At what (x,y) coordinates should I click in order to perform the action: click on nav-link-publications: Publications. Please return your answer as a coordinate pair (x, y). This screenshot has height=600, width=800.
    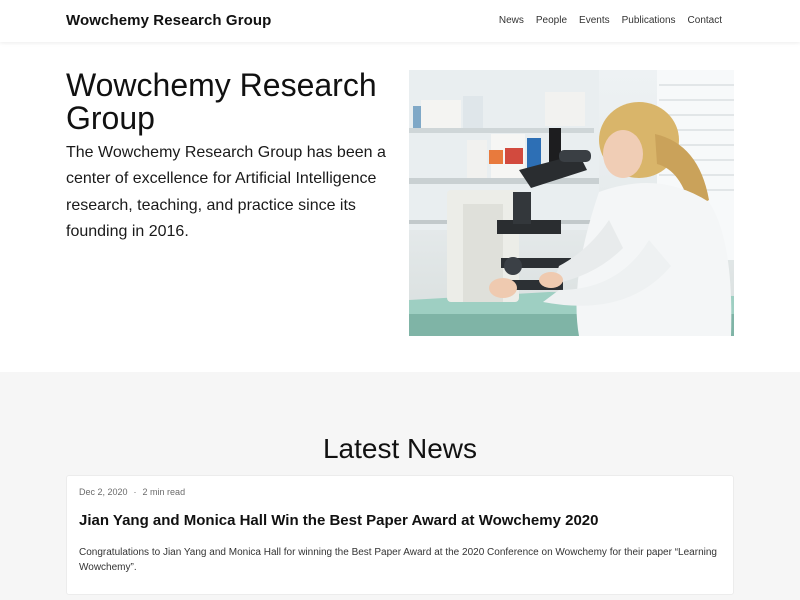
    Looking at the image, I should click on (649, 20).